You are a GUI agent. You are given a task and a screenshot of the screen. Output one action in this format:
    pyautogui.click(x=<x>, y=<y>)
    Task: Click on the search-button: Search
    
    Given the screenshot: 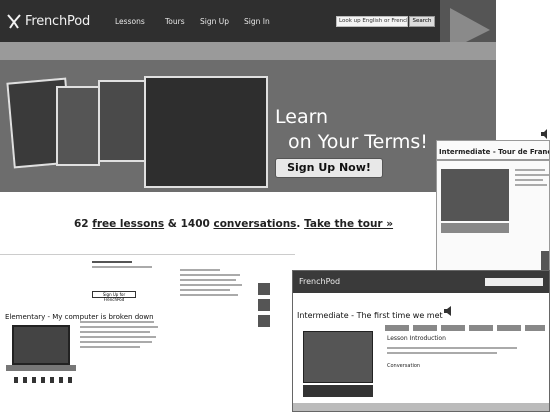 What is the action you would take?
    pyautogui.click(x=422, y=21)
    